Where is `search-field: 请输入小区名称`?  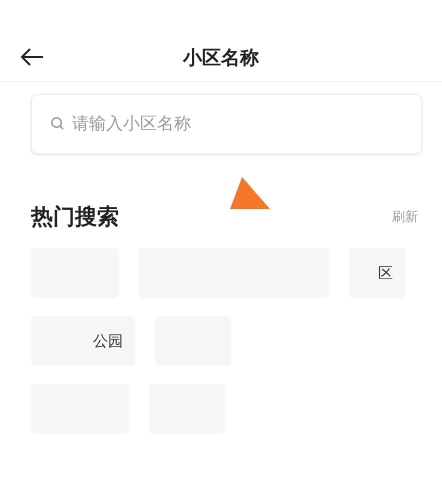
search-field: 请输入小区名称 is located at coordinates (226, 124).